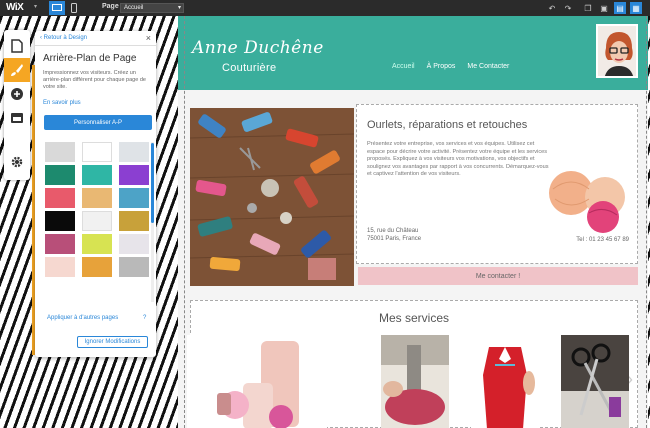  I want to click on page-icon, so click(17, 46).